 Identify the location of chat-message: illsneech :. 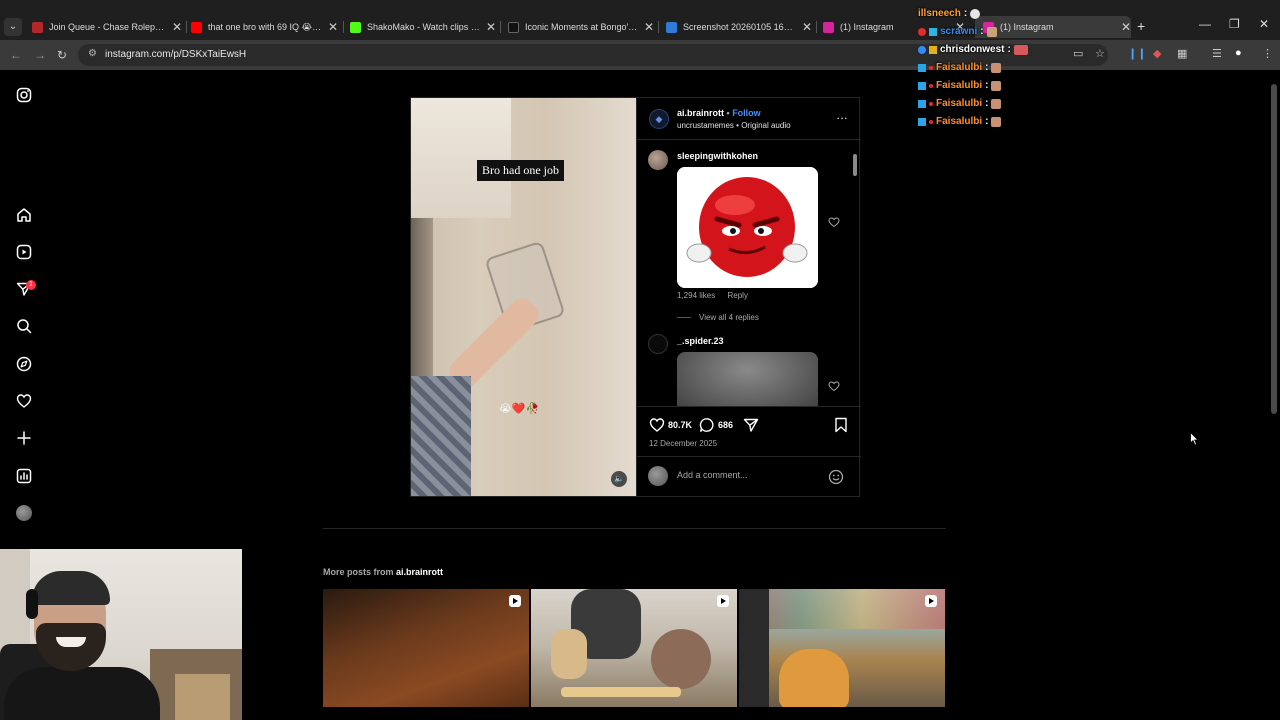
(949, 13).